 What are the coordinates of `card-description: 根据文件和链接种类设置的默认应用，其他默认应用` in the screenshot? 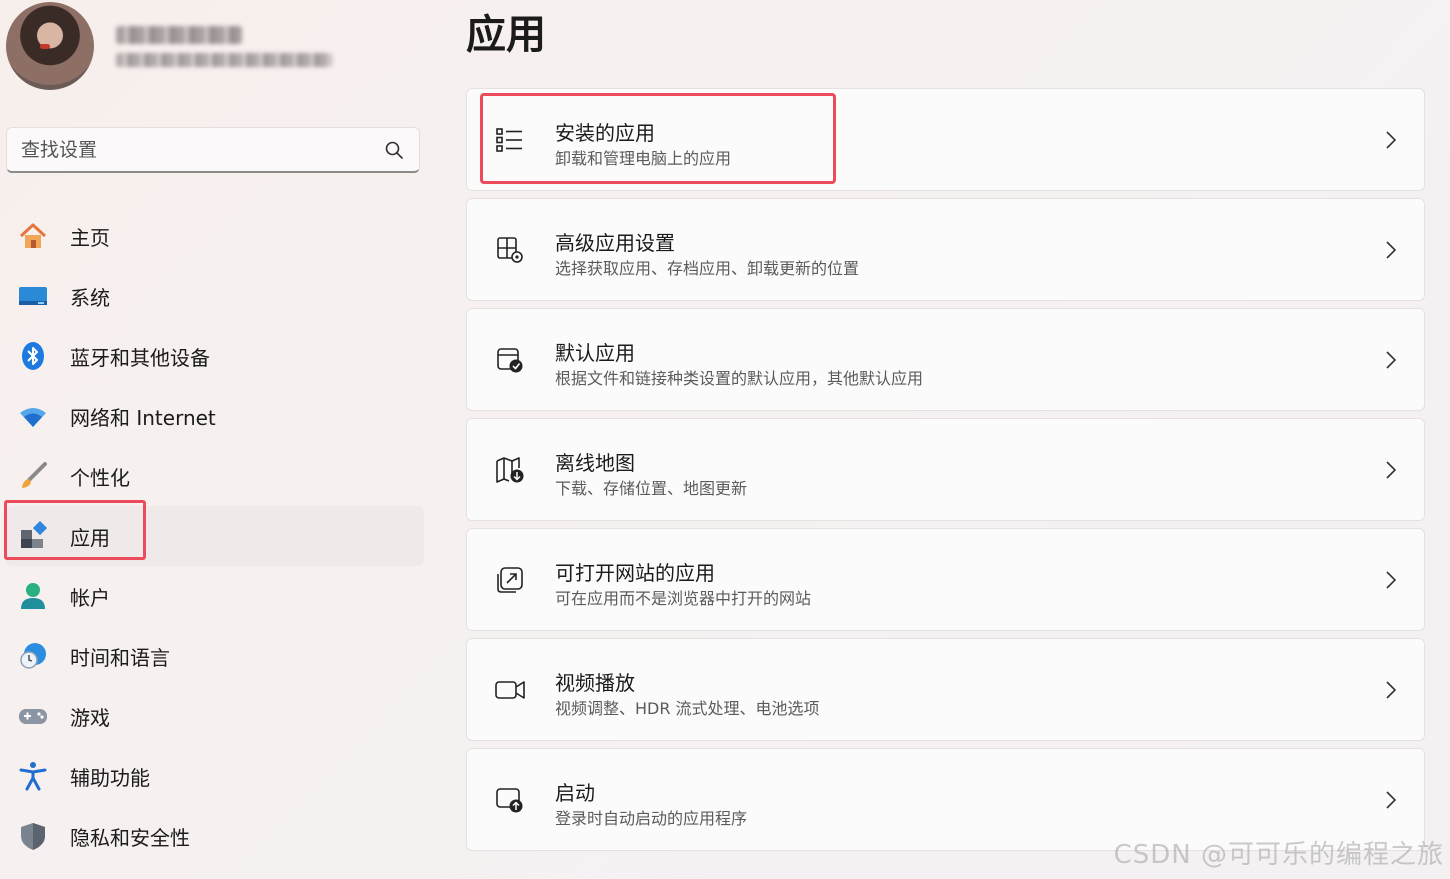 It's located at (739, 378).